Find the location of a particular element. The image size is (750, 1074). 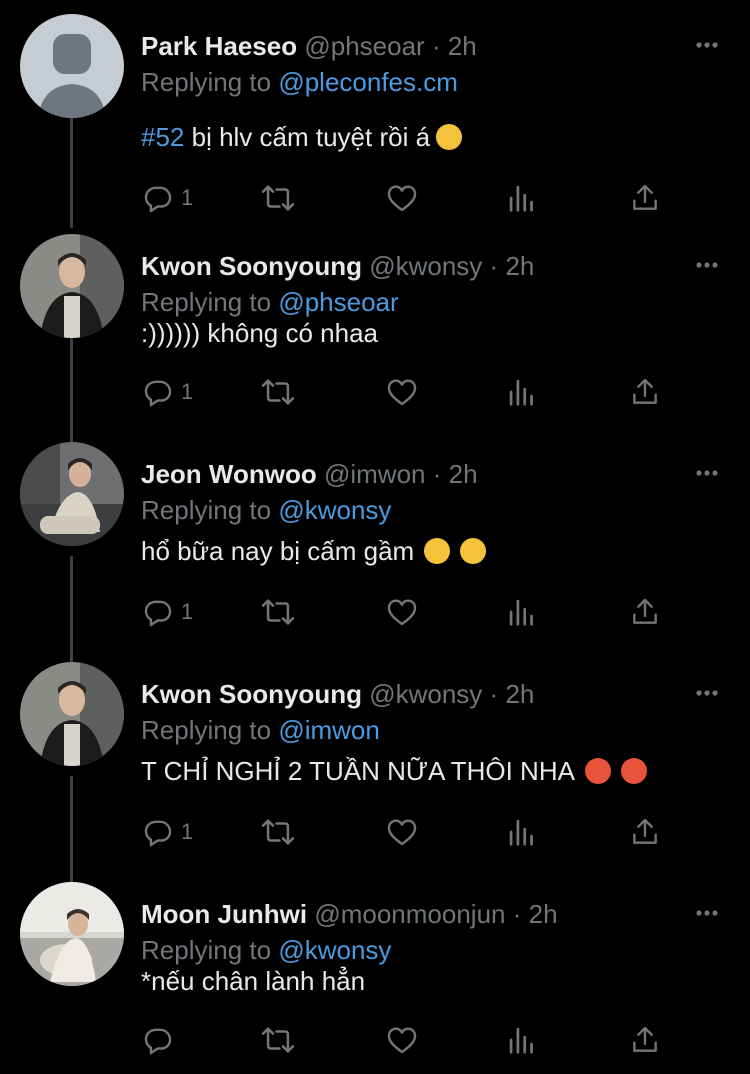

reply-mention: @pleconfes.cm is located at coordinates (368, 82).